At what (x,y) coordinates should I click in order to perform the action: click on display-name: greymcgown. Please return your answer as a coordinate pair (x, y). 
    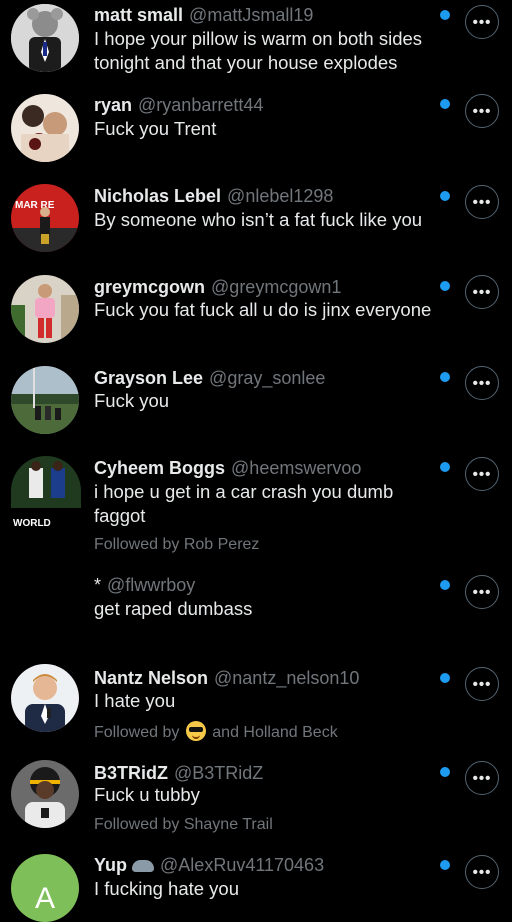
    Looking at the image, I should click on (149, 287).